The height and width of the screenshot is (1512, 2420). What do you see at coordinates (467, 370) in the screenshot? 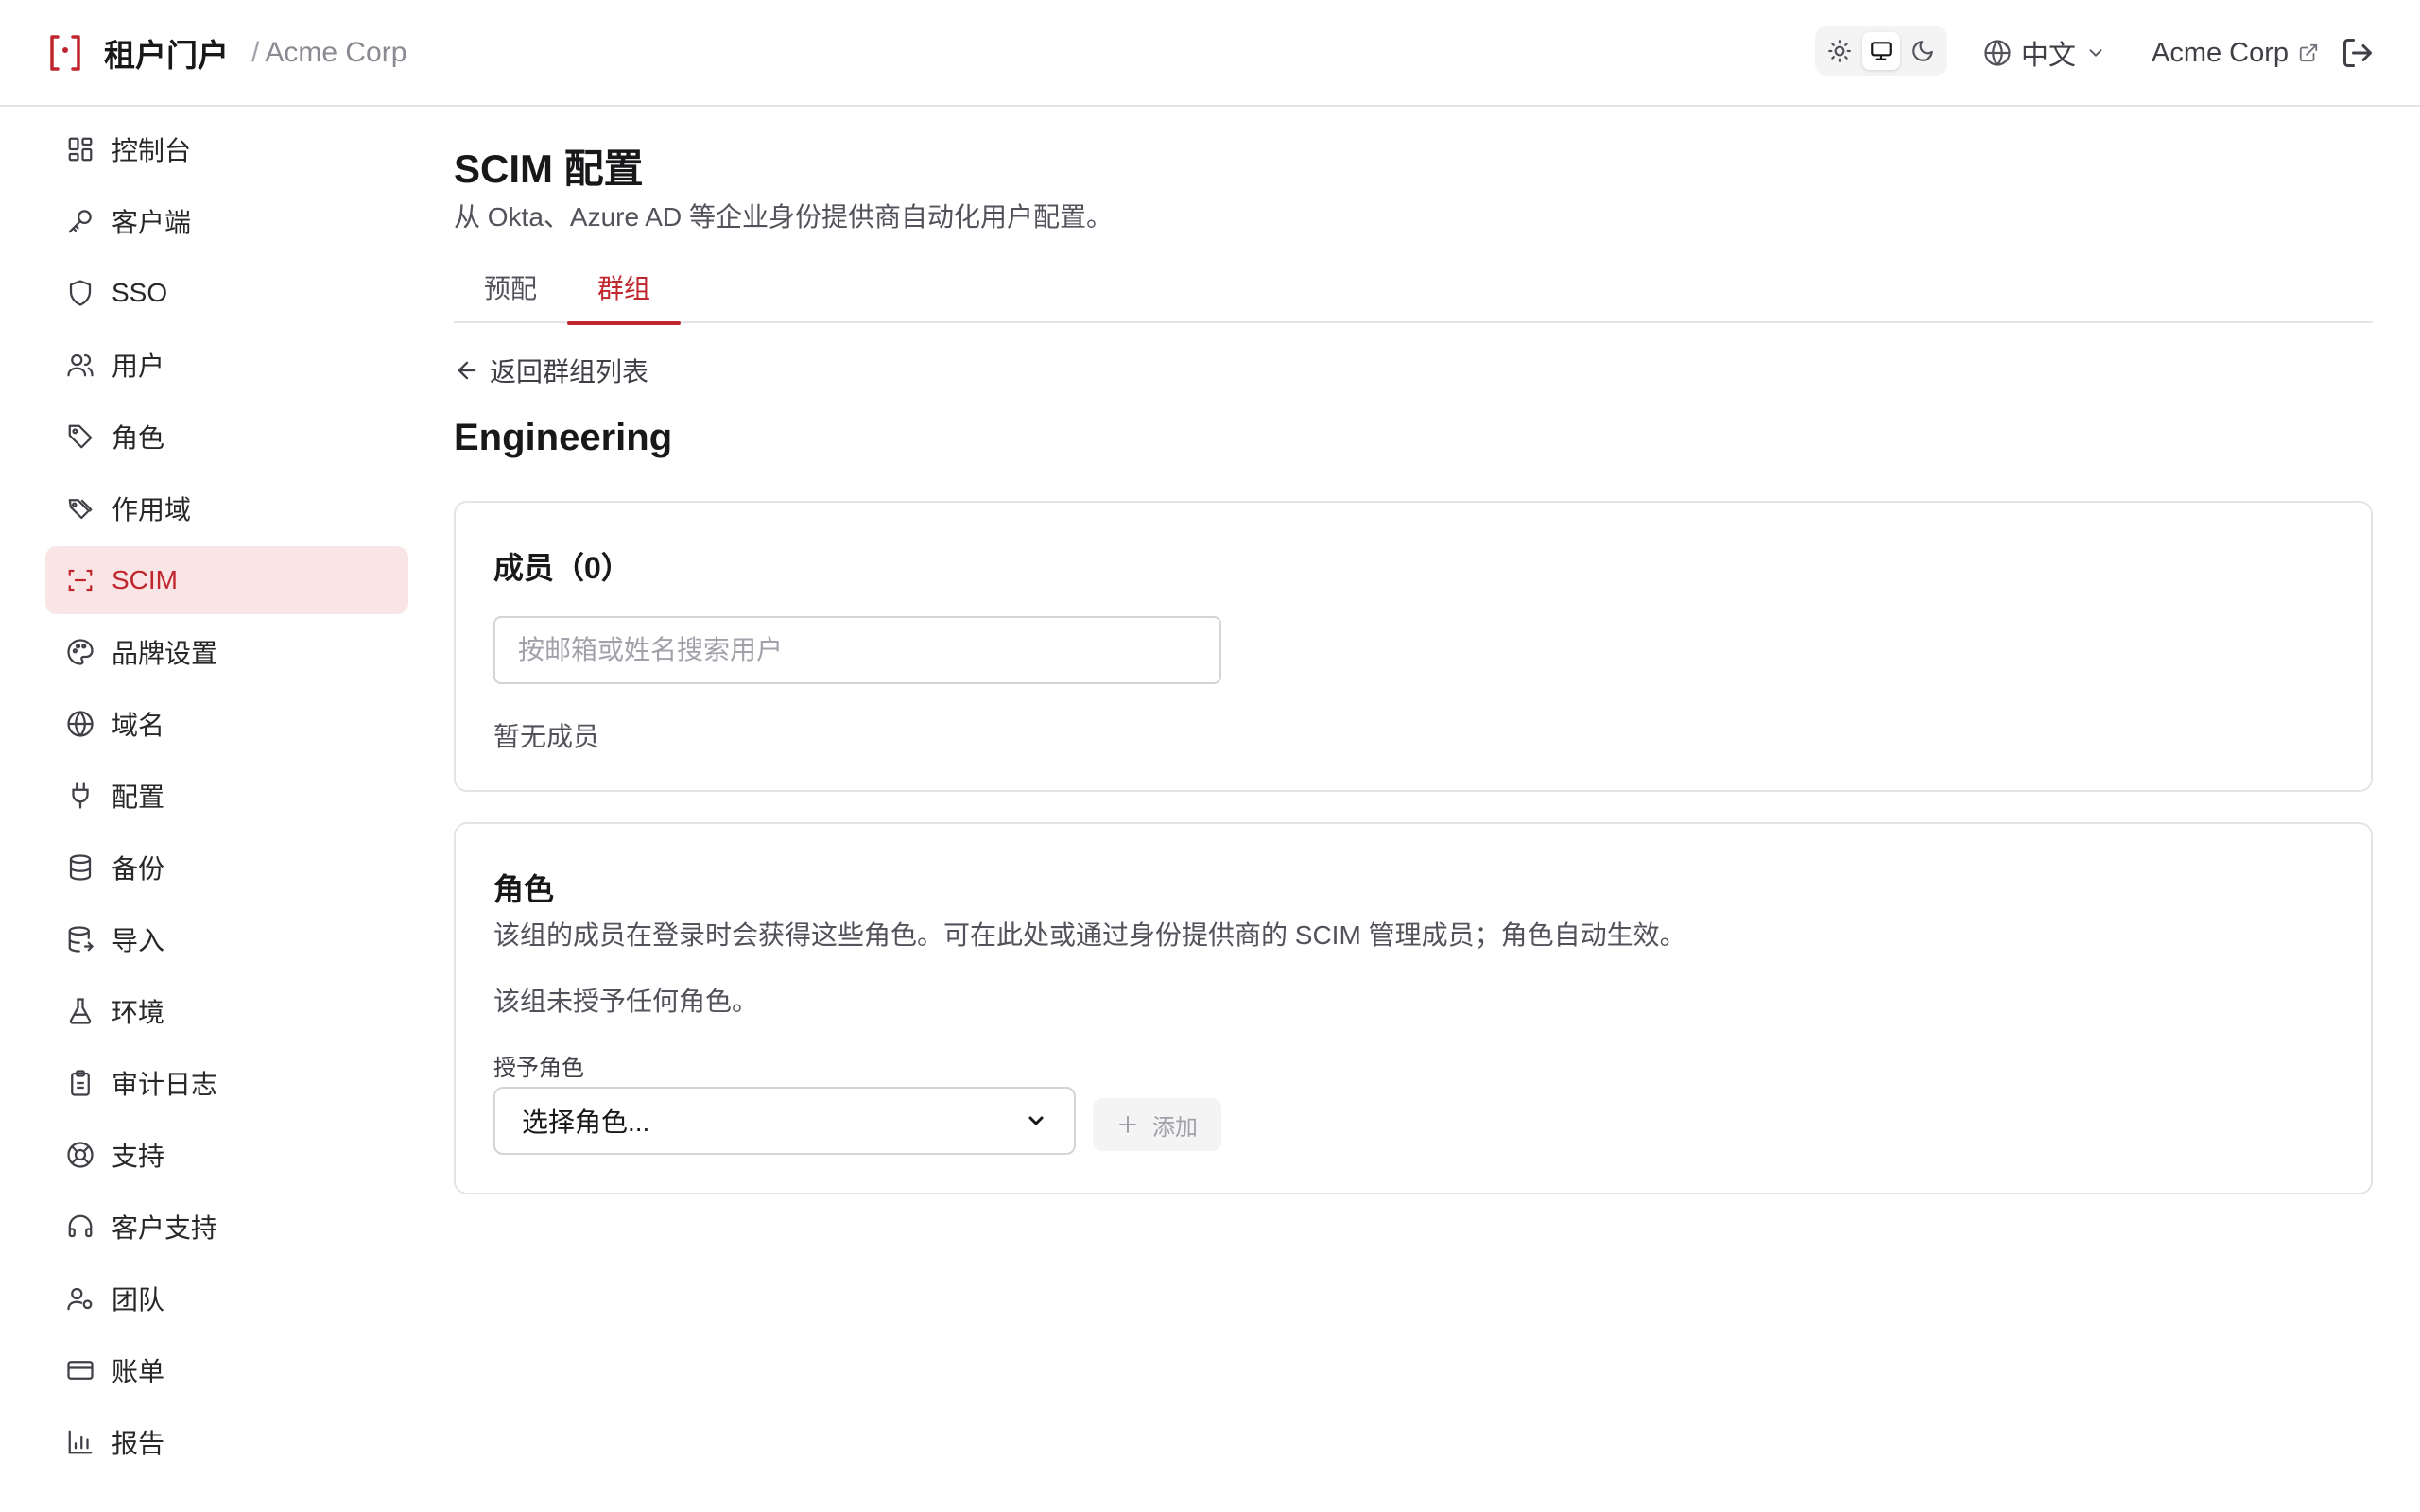
I see `arrow-left-icon` at bounding box center [467, 370].